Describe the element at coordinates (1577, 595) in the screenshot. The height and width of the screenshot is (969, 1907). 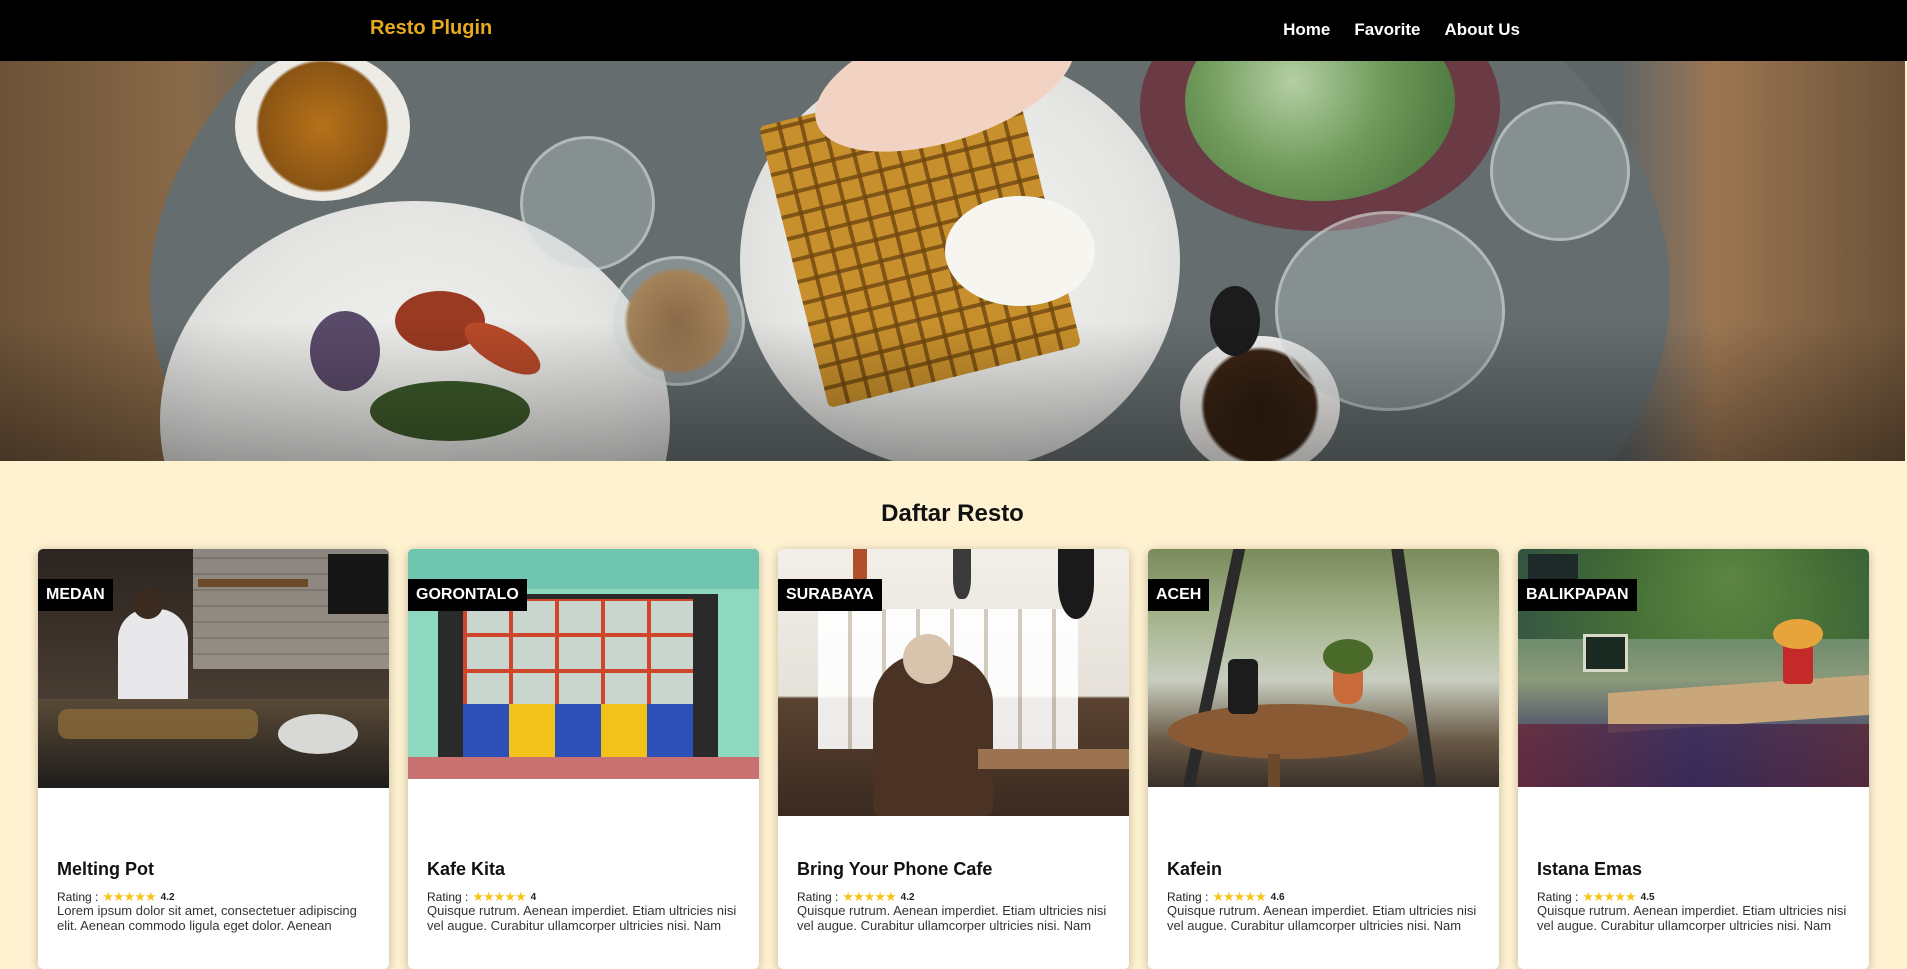
I see `city-badge: BALIKPAPAN` at that location.